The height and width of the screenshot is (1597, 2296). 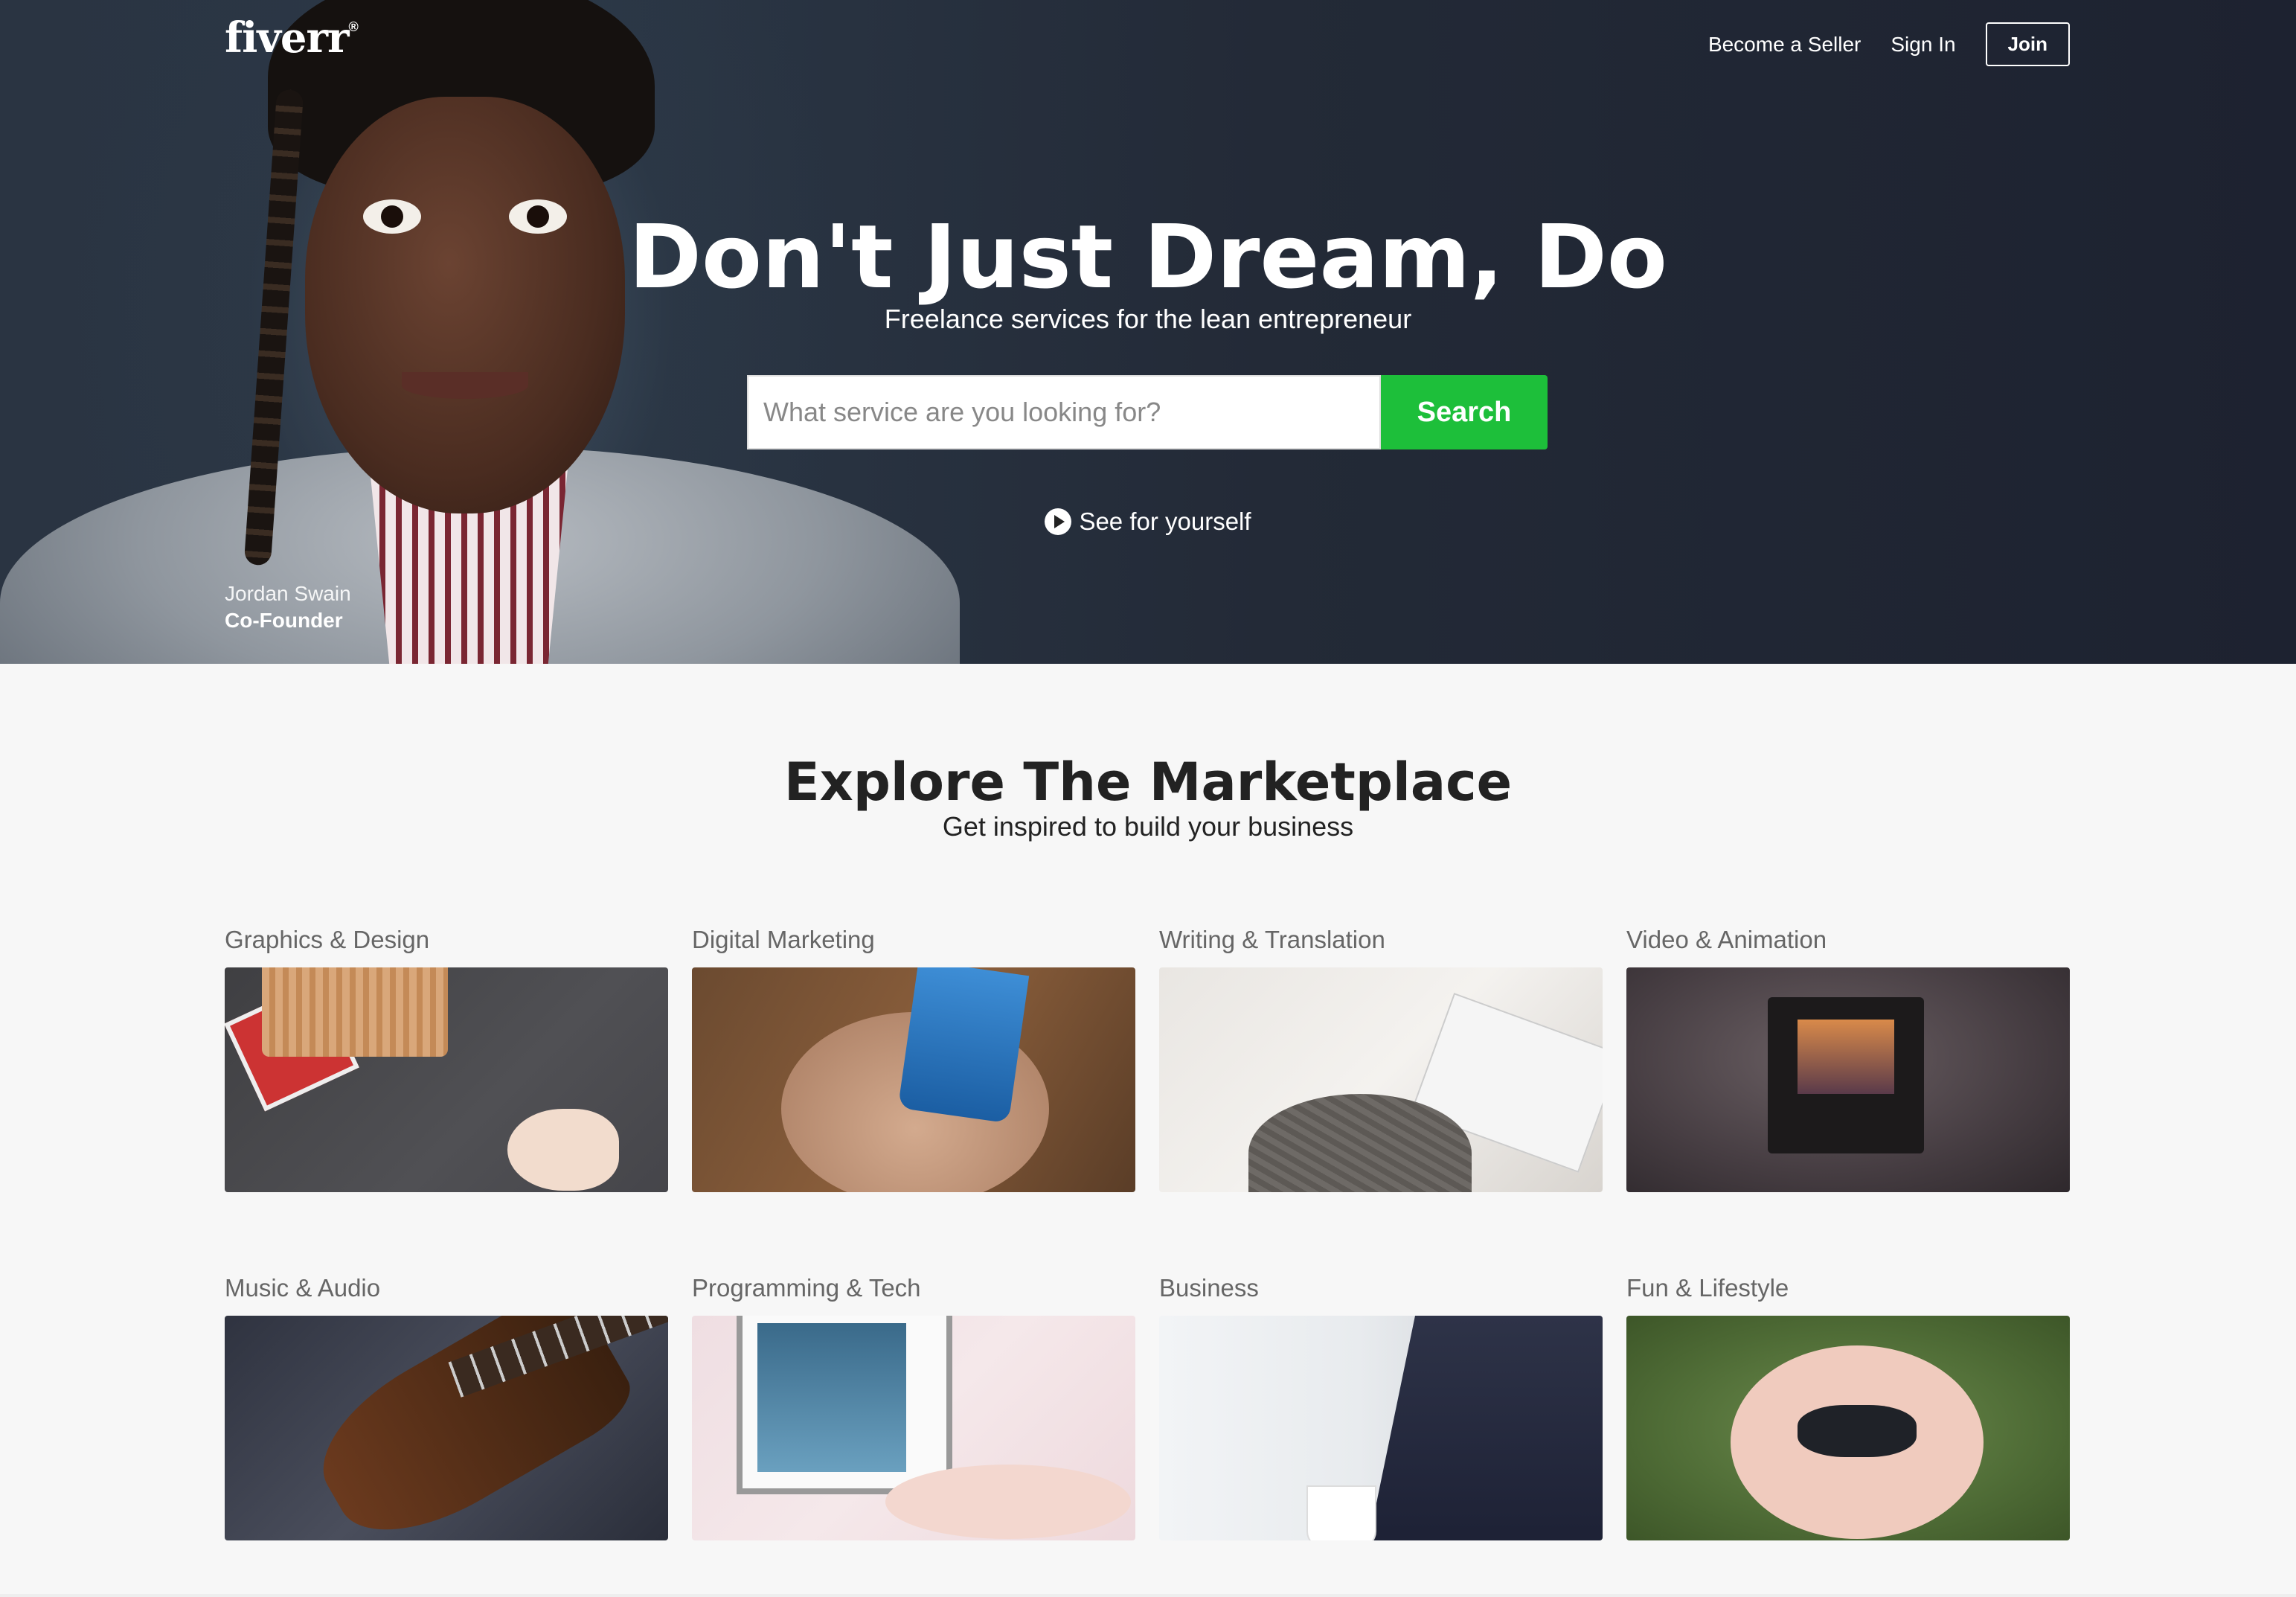 I want to click on join-button: Join, so click(x=2027, y=44).